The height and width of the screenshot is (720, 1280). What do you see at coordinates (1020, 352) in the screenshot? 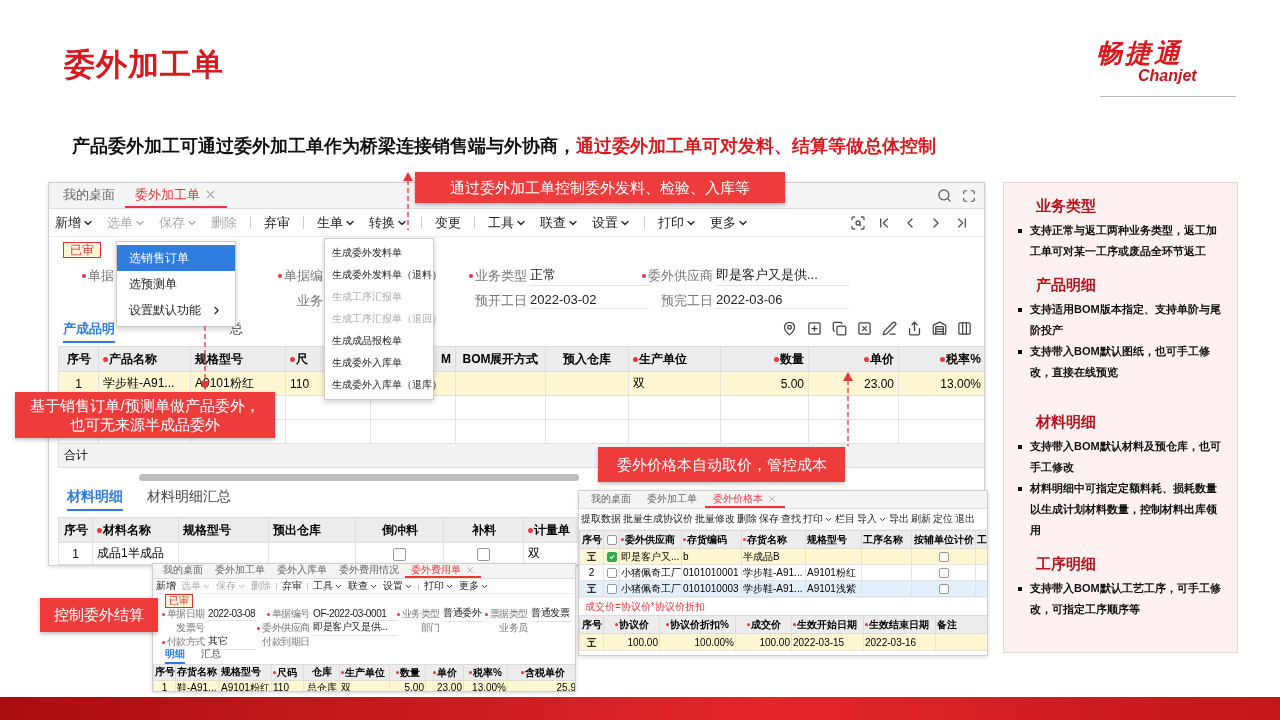
I see `bullet-icon` at bounding box center [1020, 352].